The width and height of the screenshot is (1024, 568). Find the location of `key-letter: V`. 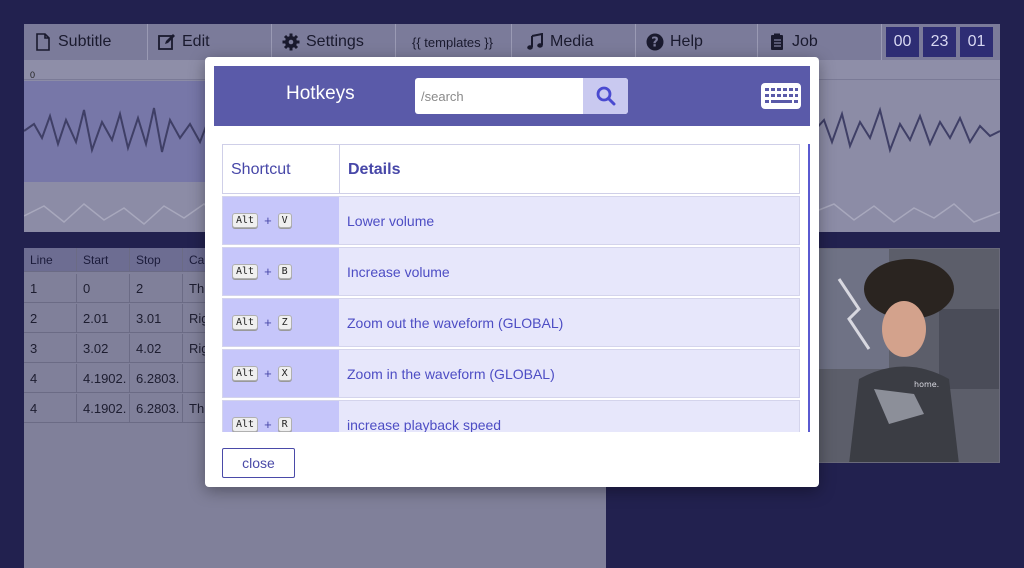

key-letter: V is located at coordinates (284, 220).